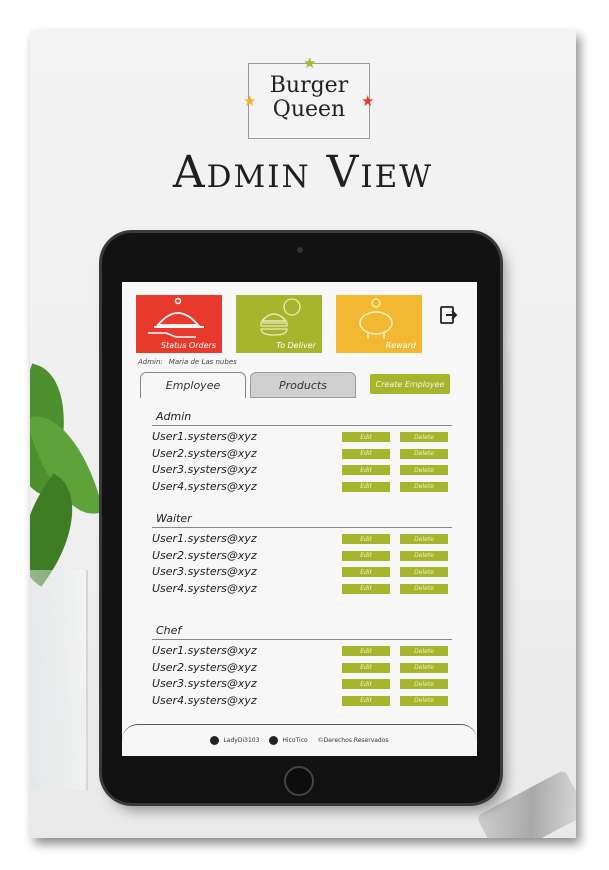  Describe the element at coordinates (202, 362) in the screenshot. I see `admin-name: Maria de Las nubes` at that location.